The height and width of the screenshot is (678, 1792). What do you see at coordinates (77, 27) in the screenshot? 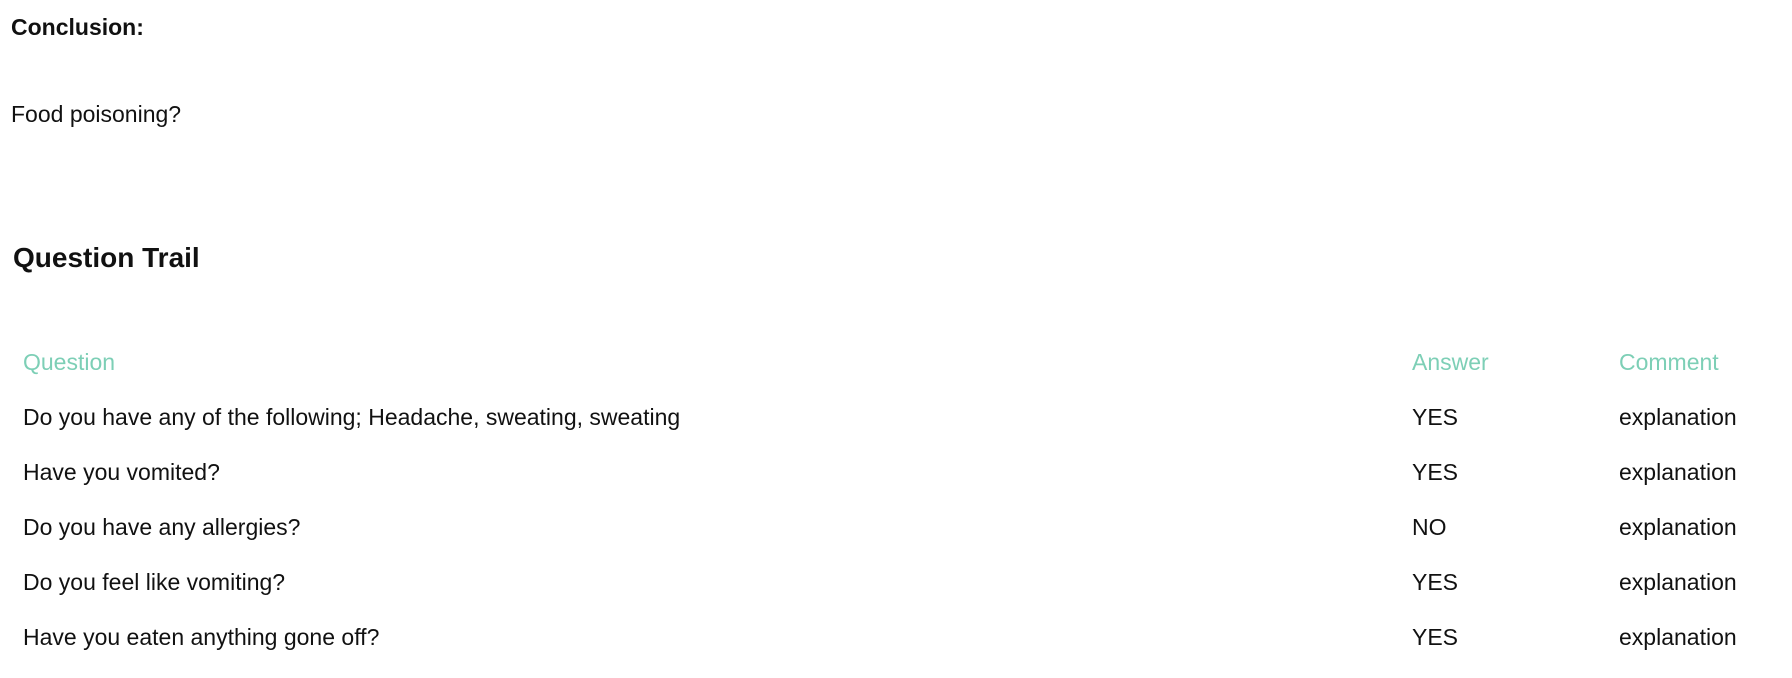
I see `conclusion-label: Conclusion:` at bounding box center [77, 27].